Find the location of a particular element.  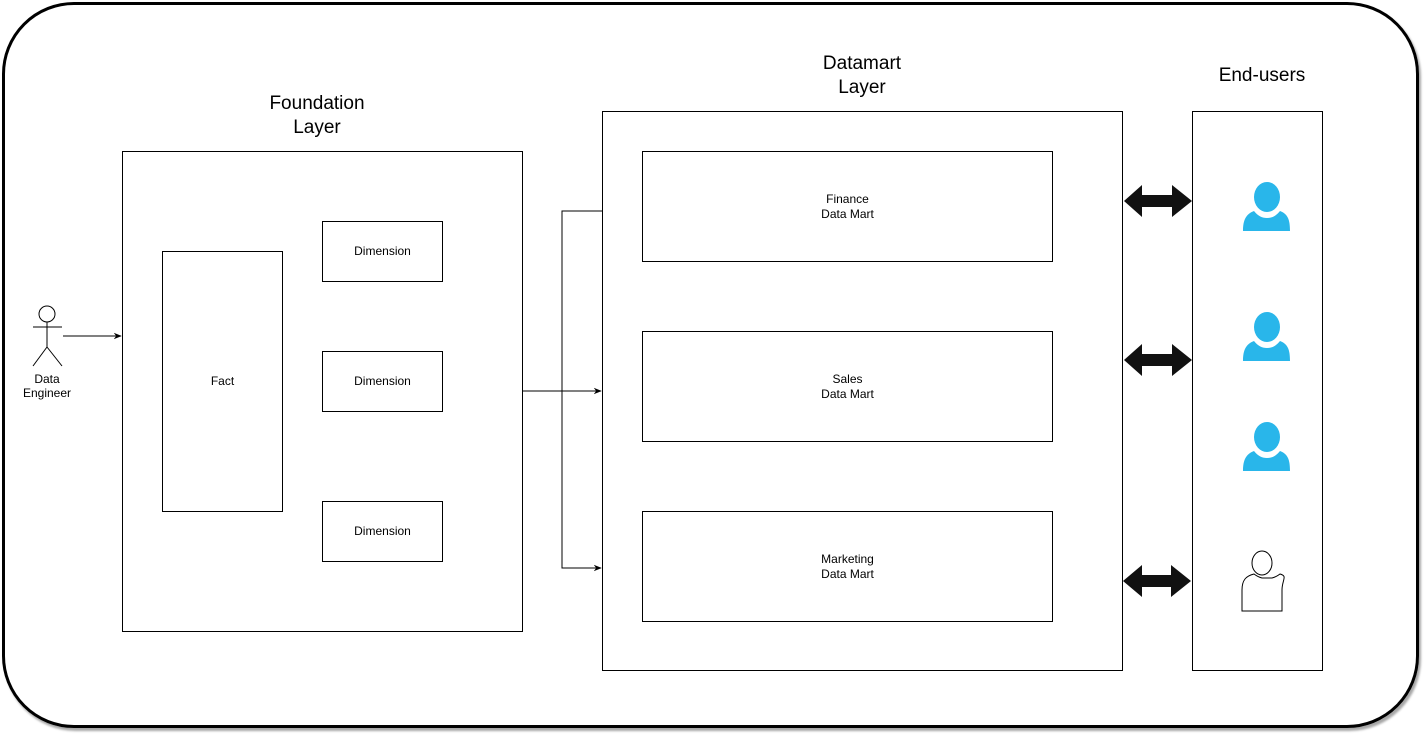

end-users-layer is located at coordinates (1206, 397).